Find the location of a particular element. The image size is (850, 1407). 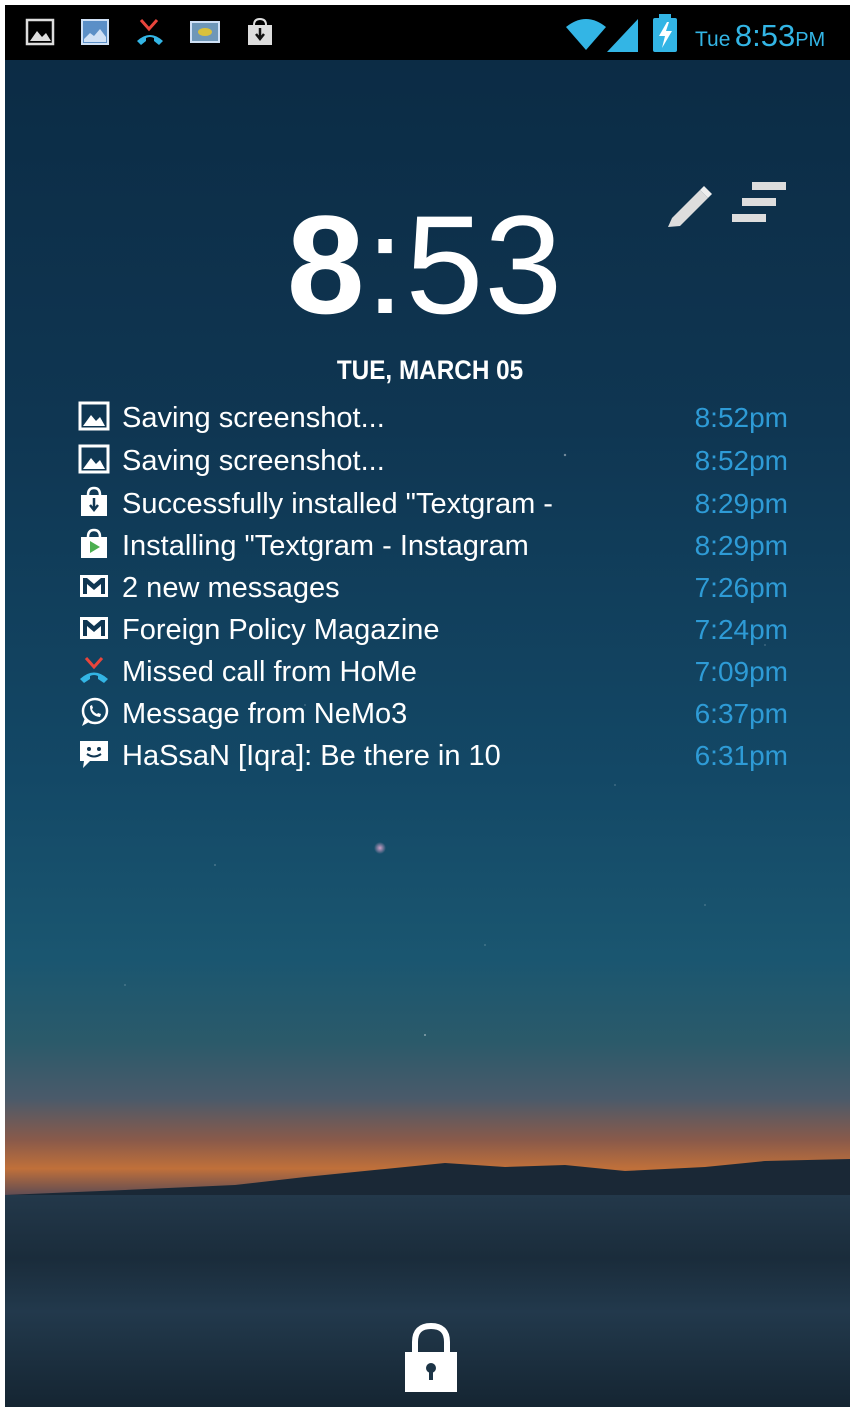

notification-text: Message from NeMo3 is located at coordinates (265, 714).